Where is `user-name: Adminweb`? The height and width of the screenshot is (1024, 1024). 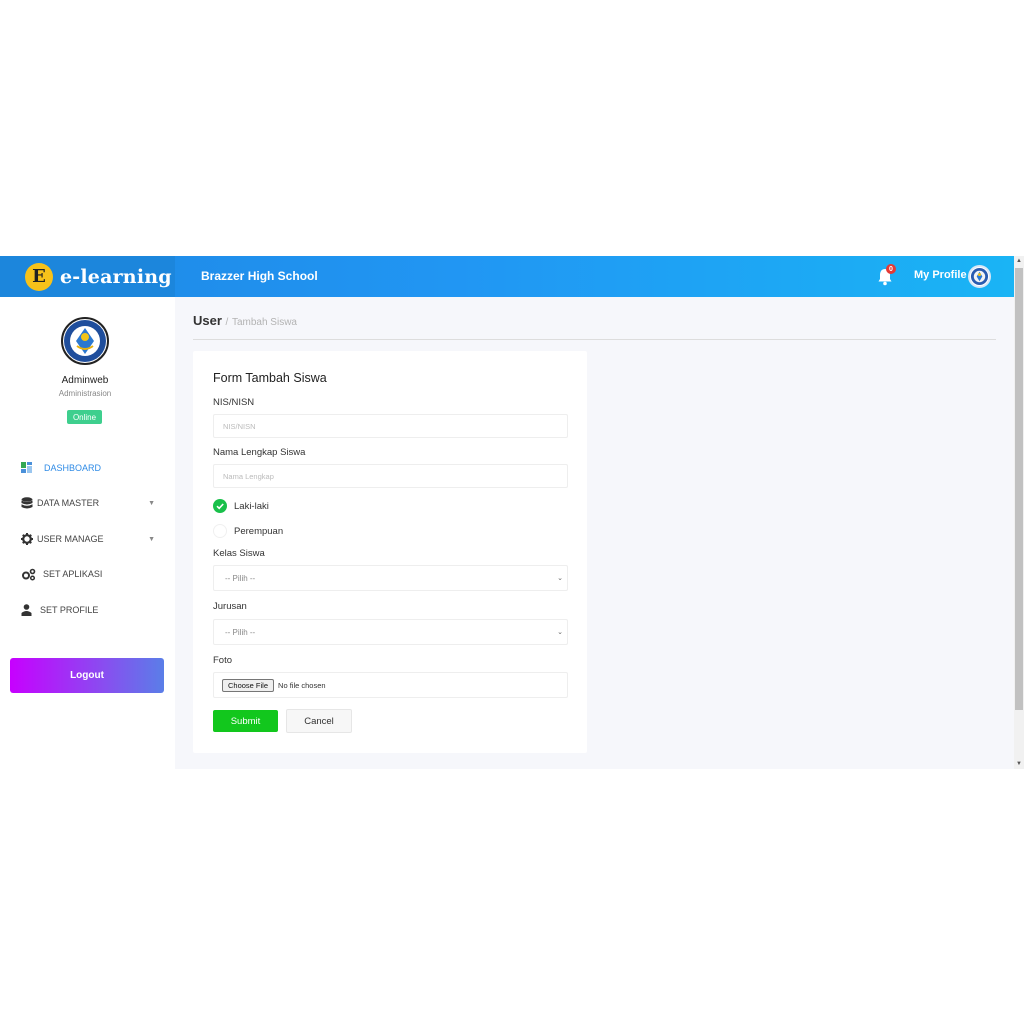
user-name: Adminweb is located at coordinates (85, 380).